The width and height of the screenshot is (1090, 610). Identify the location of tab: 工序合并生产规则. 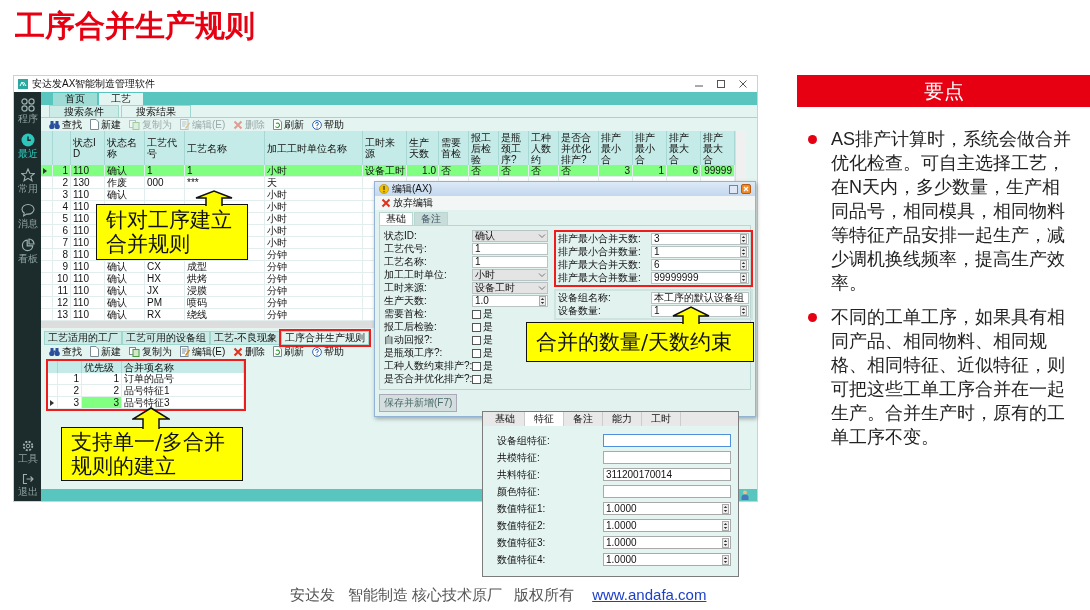
(325, 338).